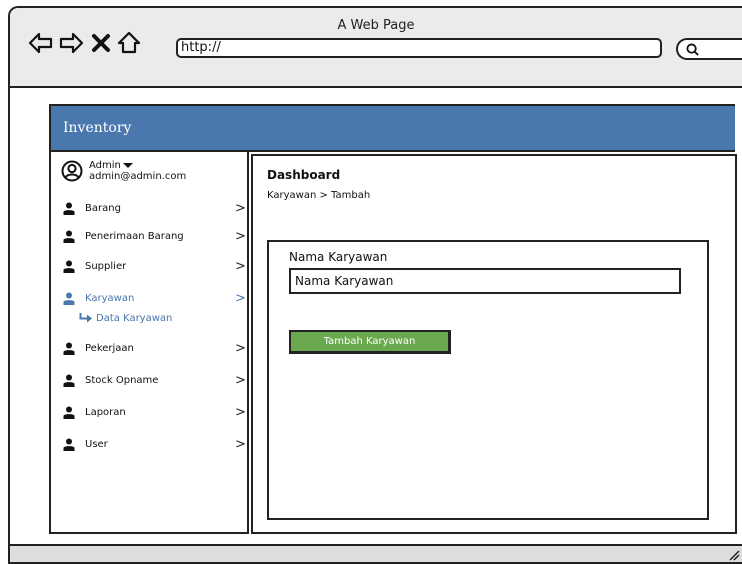  What do you see at coordinates (154, 208) in the screenshot?
I see `sidebar-item-barang: Barang >` at bounding box center [154, 208].